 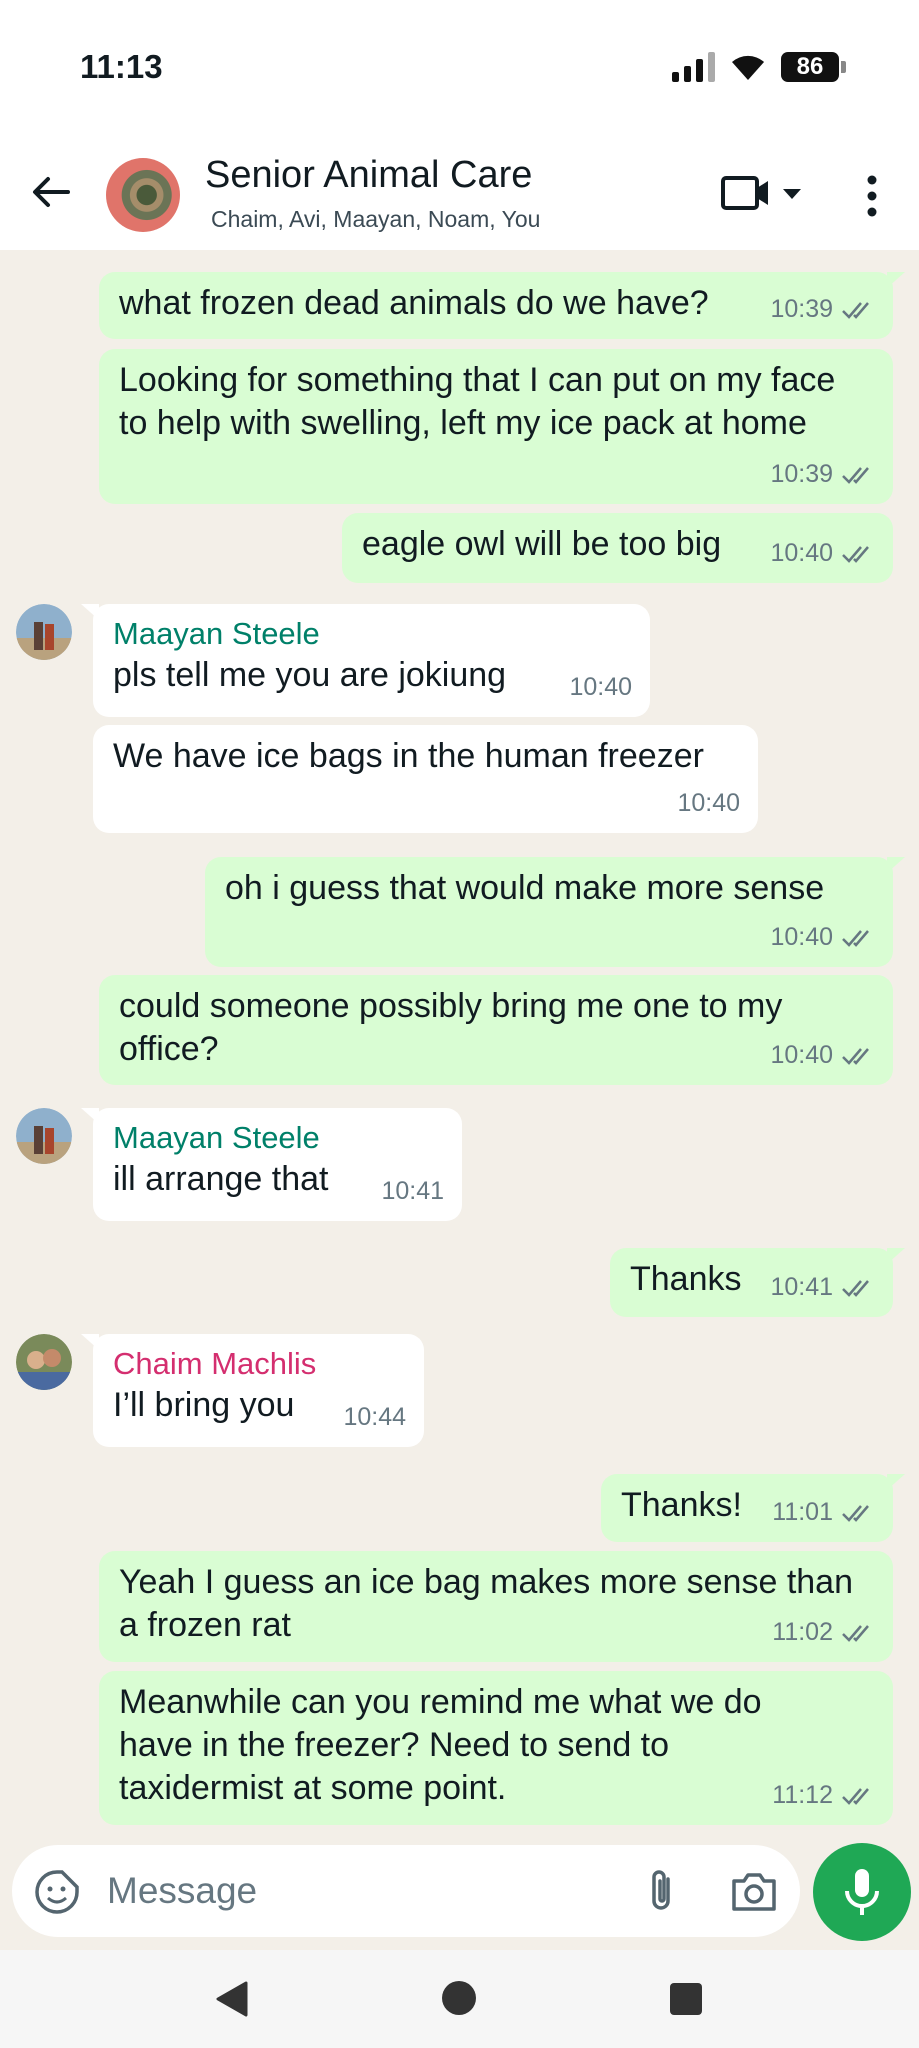 I want to click on message-incoming: Chaim Machlis I’ll bring you 10:44, so click(x=252, y=1390).